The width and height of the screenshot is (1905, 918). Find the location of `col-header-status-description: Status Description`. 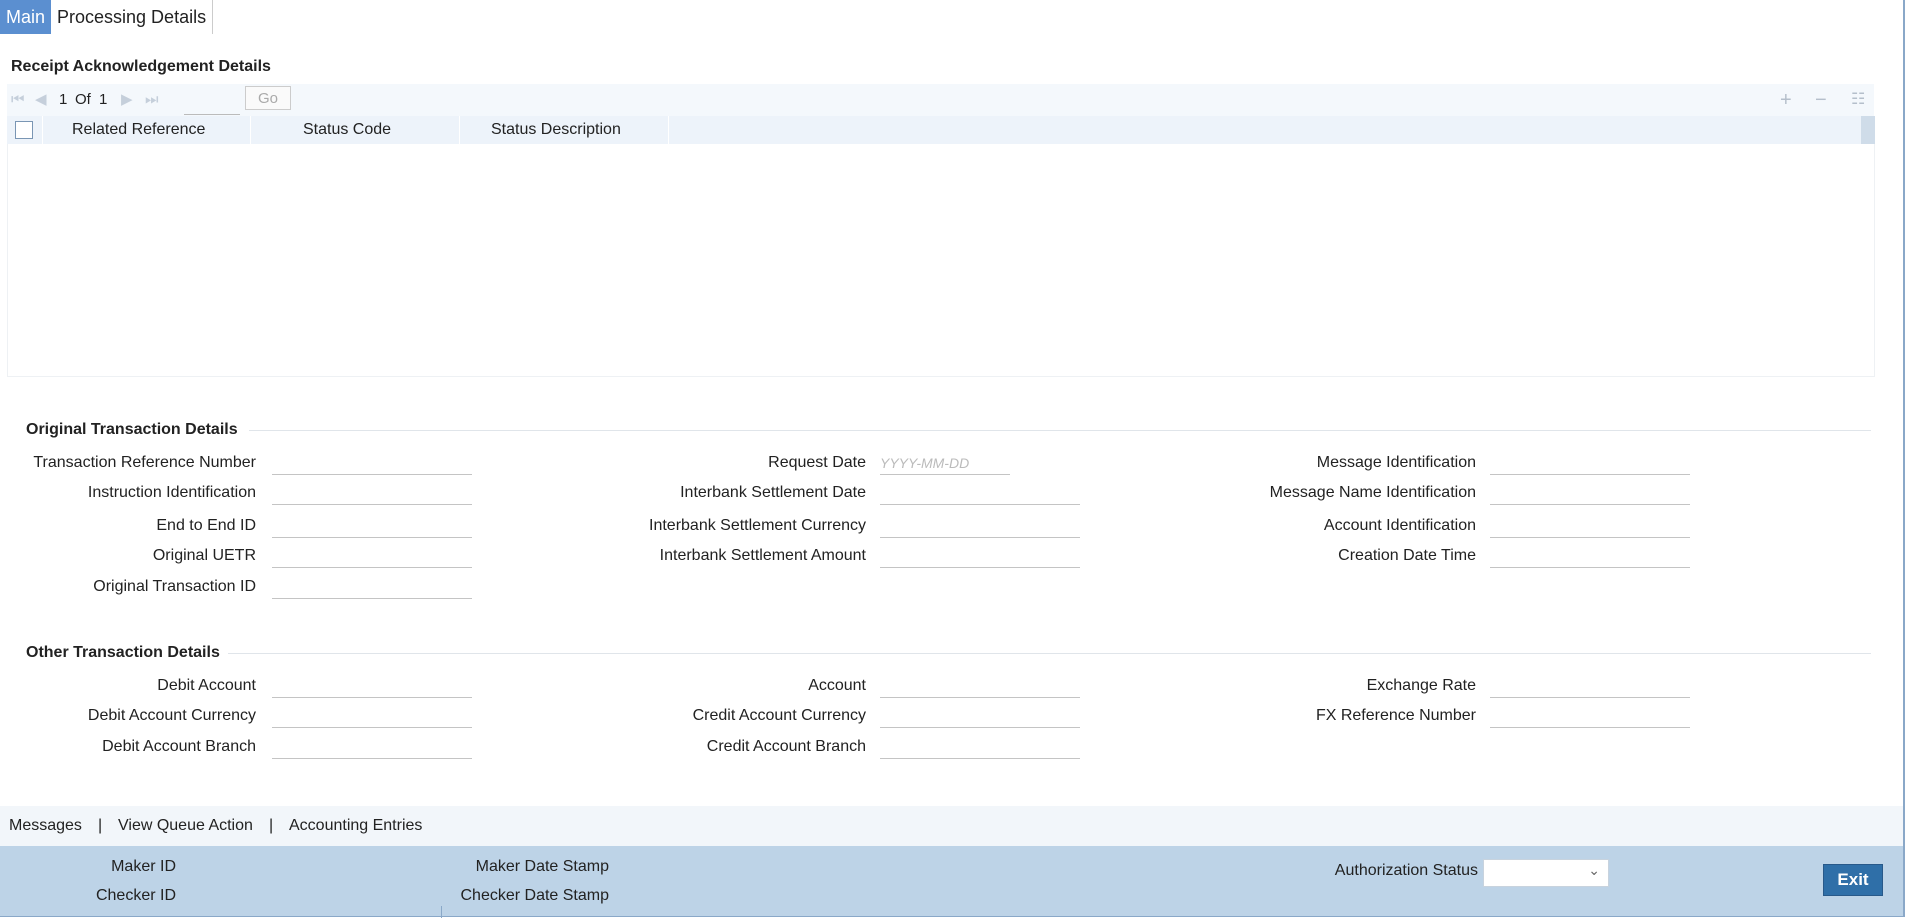

col-header-status-description: Status Description is located at coordinates (564, 130).